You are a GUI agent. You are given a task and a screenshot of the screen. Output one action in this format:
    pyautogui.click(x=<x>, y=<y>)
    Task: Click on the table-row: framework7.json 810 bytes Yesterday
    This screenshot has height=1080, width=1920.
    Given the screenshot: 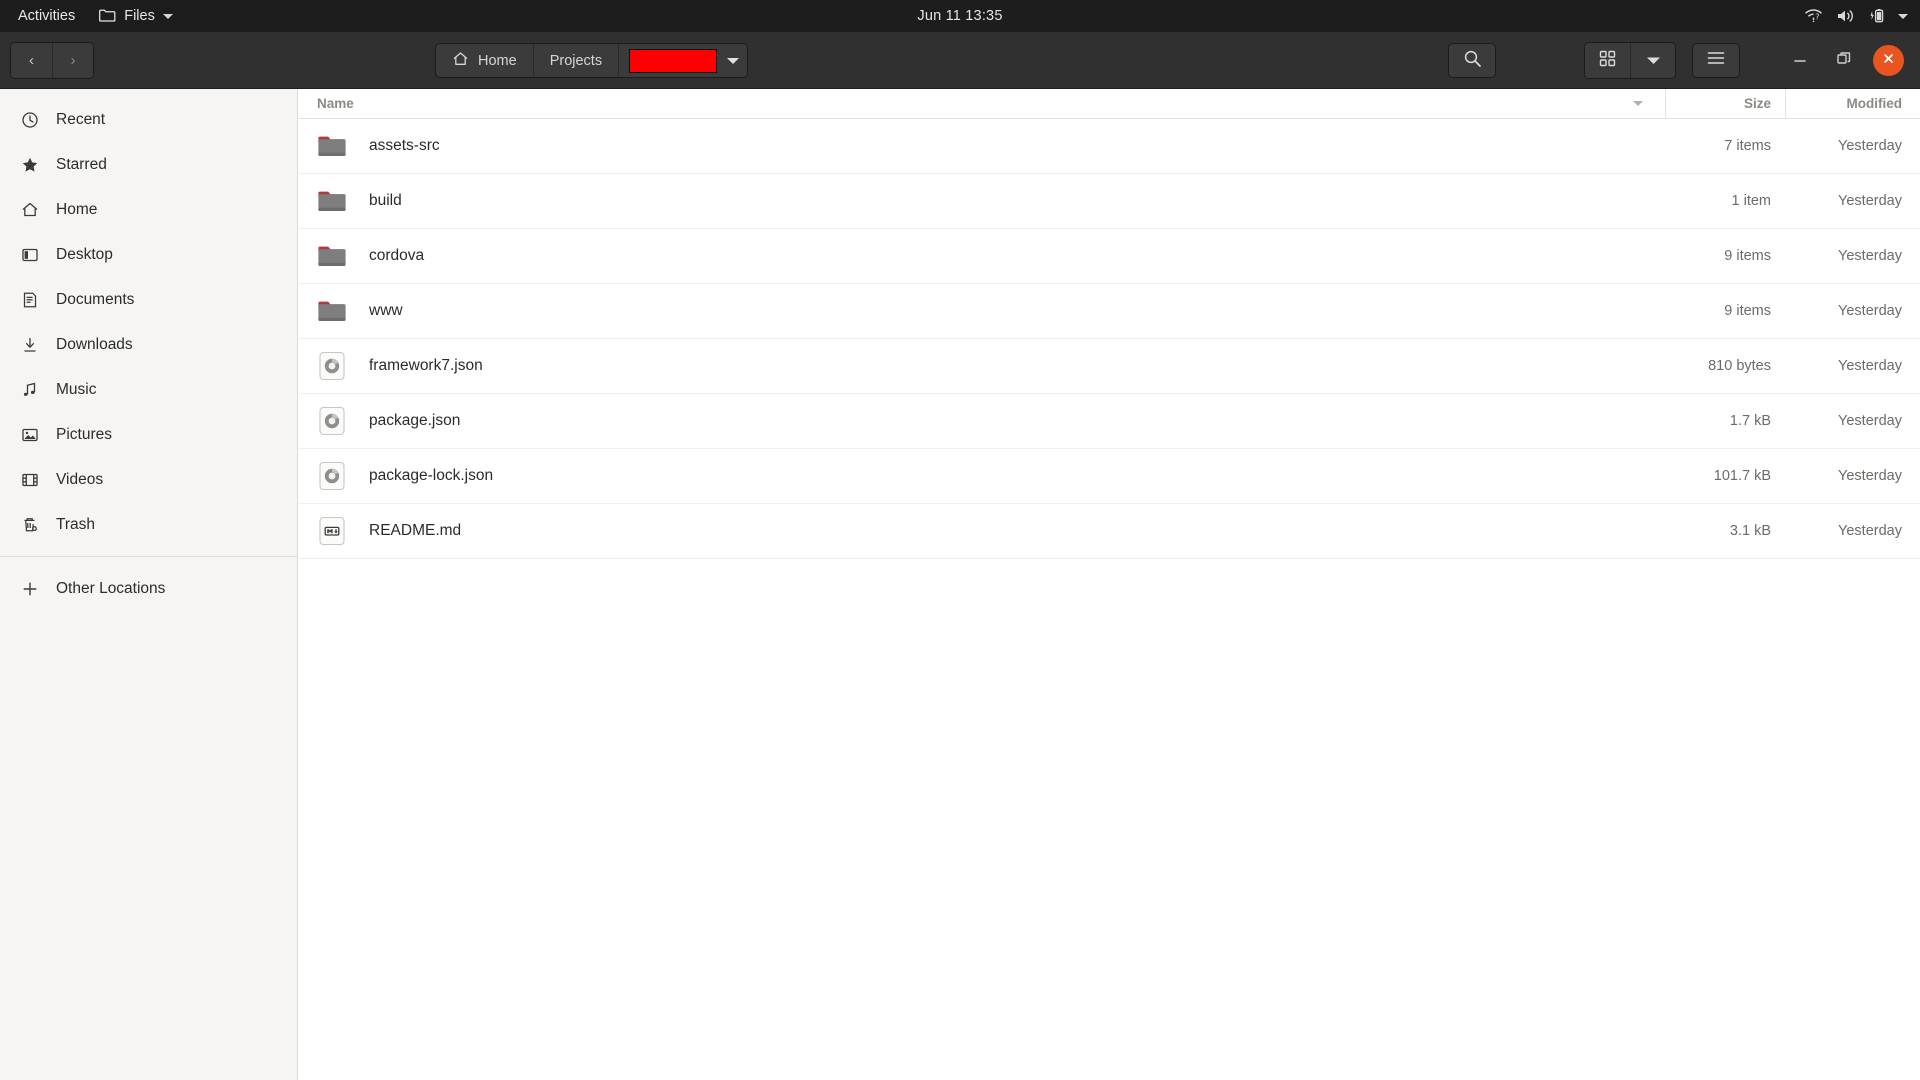 What is the action you would take?
    pyautogui.click(x=1109, y=366)
    